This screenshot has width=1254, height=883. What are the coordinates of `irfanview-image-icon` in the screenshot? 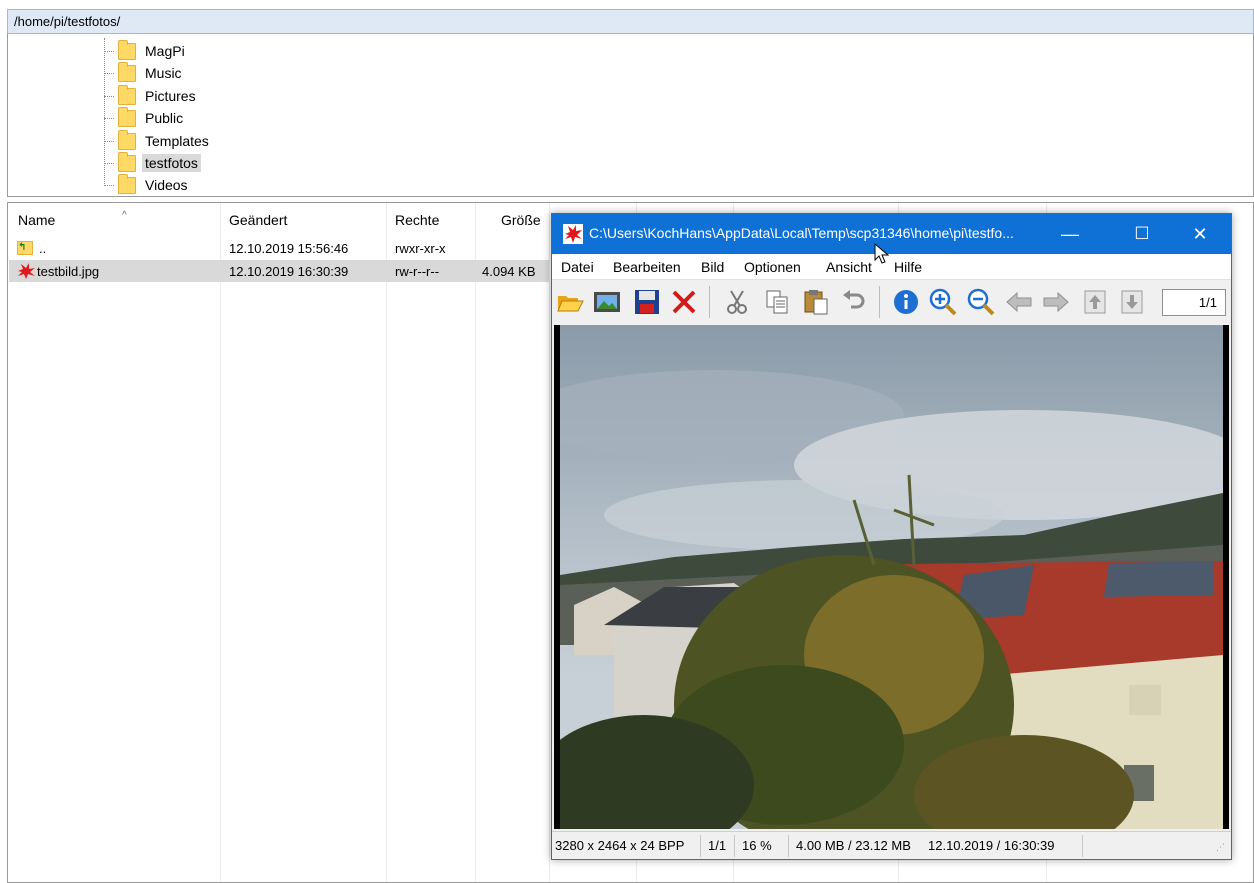 It's located at (26, 271).